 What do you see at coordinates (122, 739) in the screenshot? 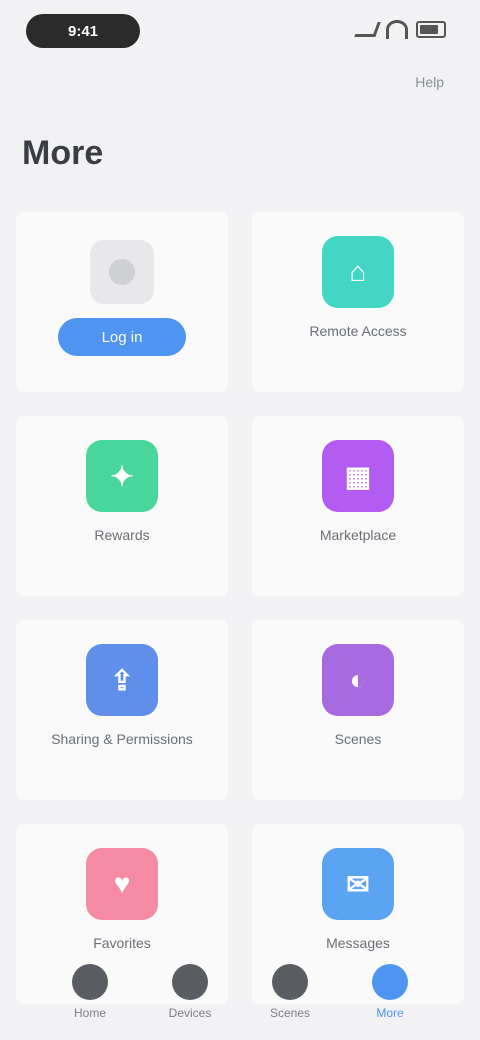
I see `card-label: Sharing & Permissions` at bounding box center [122, 739].